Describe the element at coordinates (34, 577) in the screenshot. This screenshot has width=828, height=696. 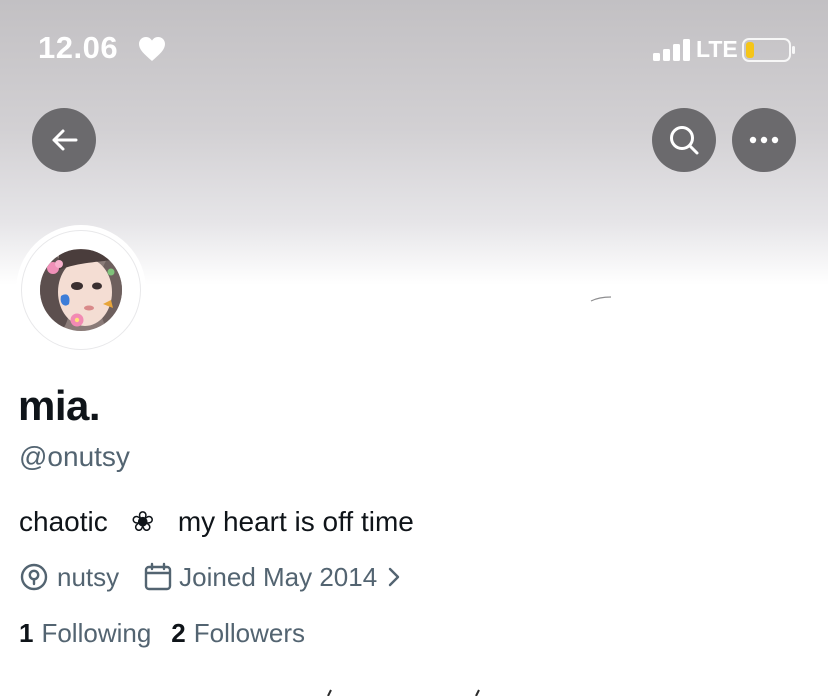
I see `location-pin-icon` at that location.